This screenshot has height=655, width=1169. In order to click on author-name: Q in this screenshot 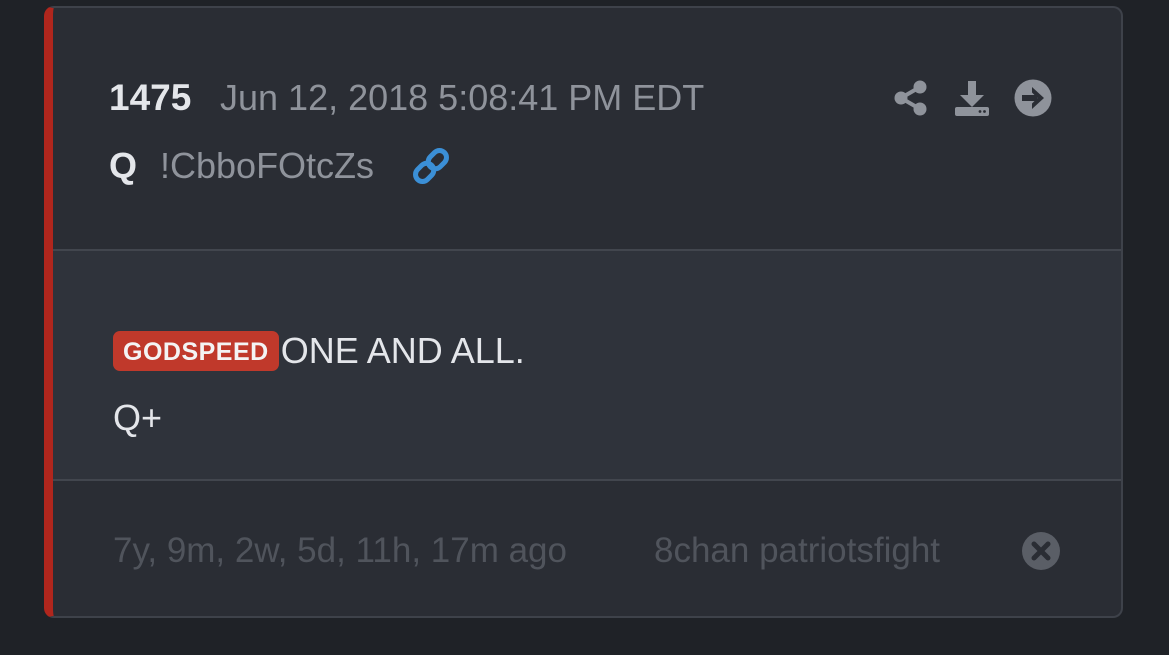, I will do `click(123, 165)`.